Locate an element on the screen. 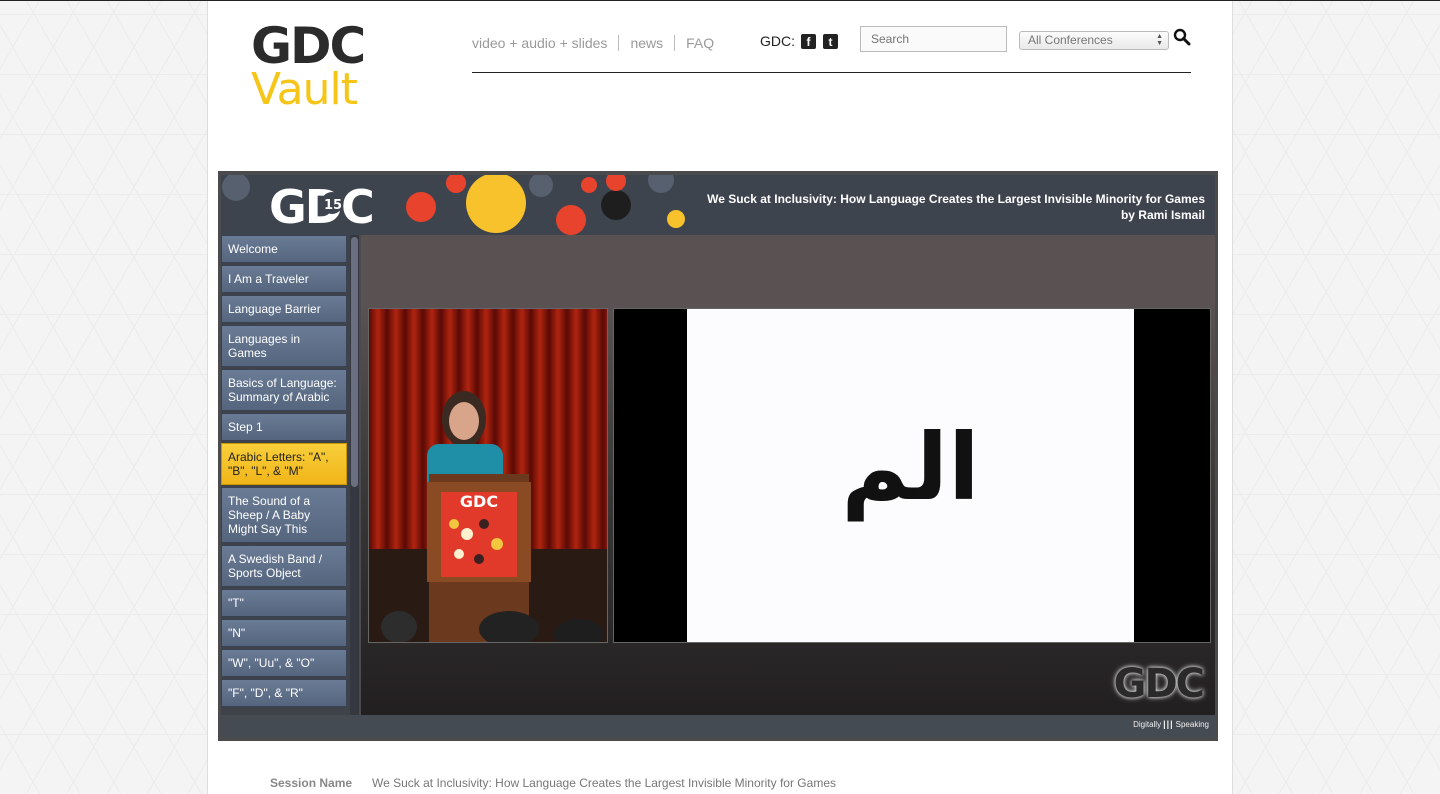 The width and height of the screenshot is (1440, 794). waveform-icon: ||| is located at coordinates (1168, 724).